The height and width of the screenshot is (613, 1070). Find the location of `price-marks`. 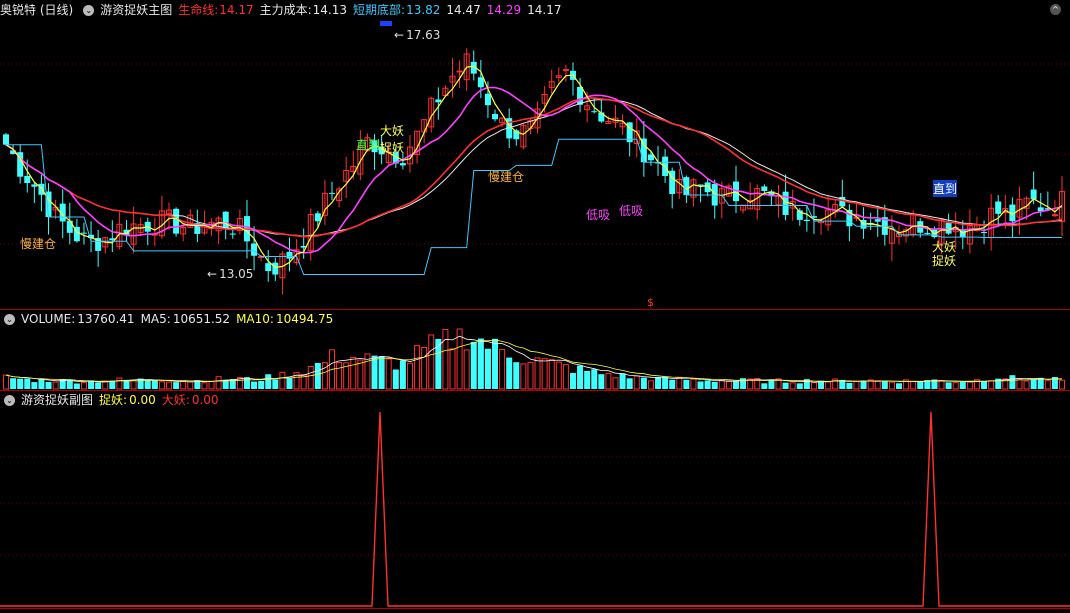

price-marks is located at coordinates (386, 23).